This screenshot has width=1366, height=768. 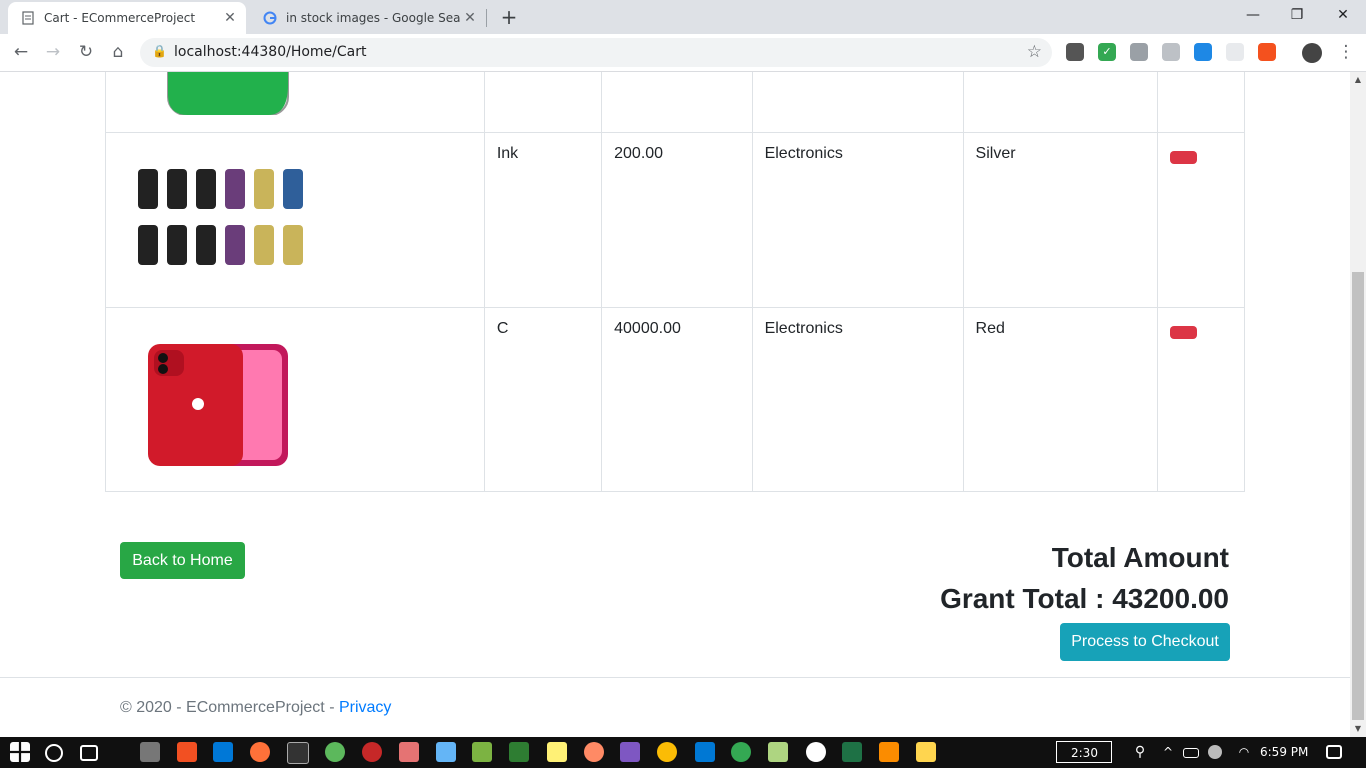 I want to click on product-price-cell: 40000.00, so click(x=677, y=399).